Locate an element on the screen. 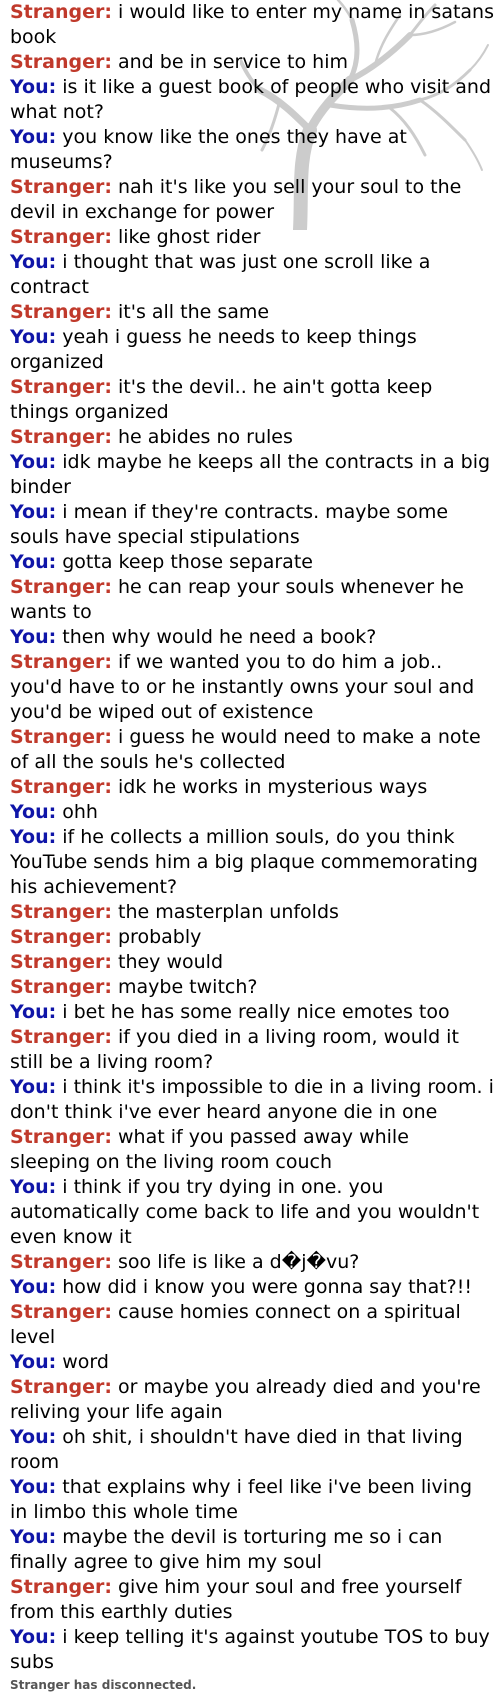  chat-message-stranger: Stranger: soo life is like a d�j�vu? is located at coordinates (252, 1262).